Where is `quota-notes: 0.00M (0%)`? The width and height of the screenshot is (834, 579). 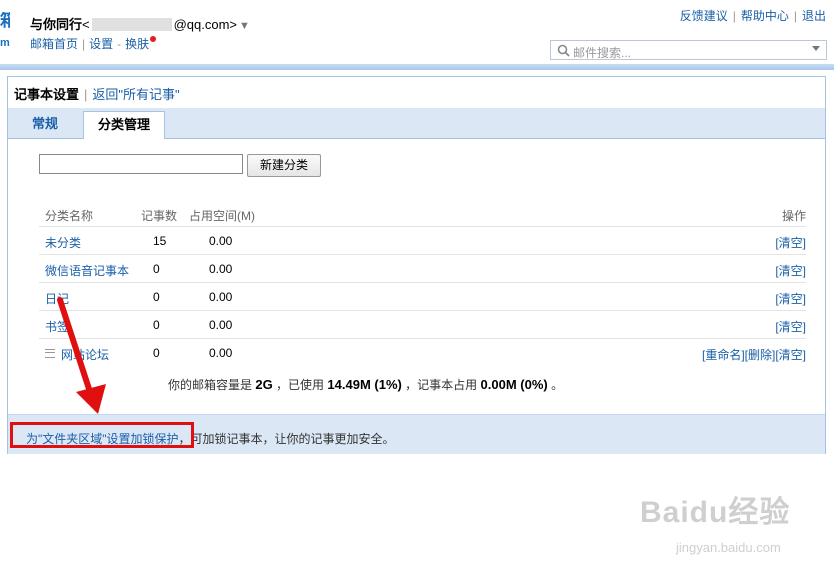 quota-notes: 0.00M (0%) is located at coordinates (514, 384).